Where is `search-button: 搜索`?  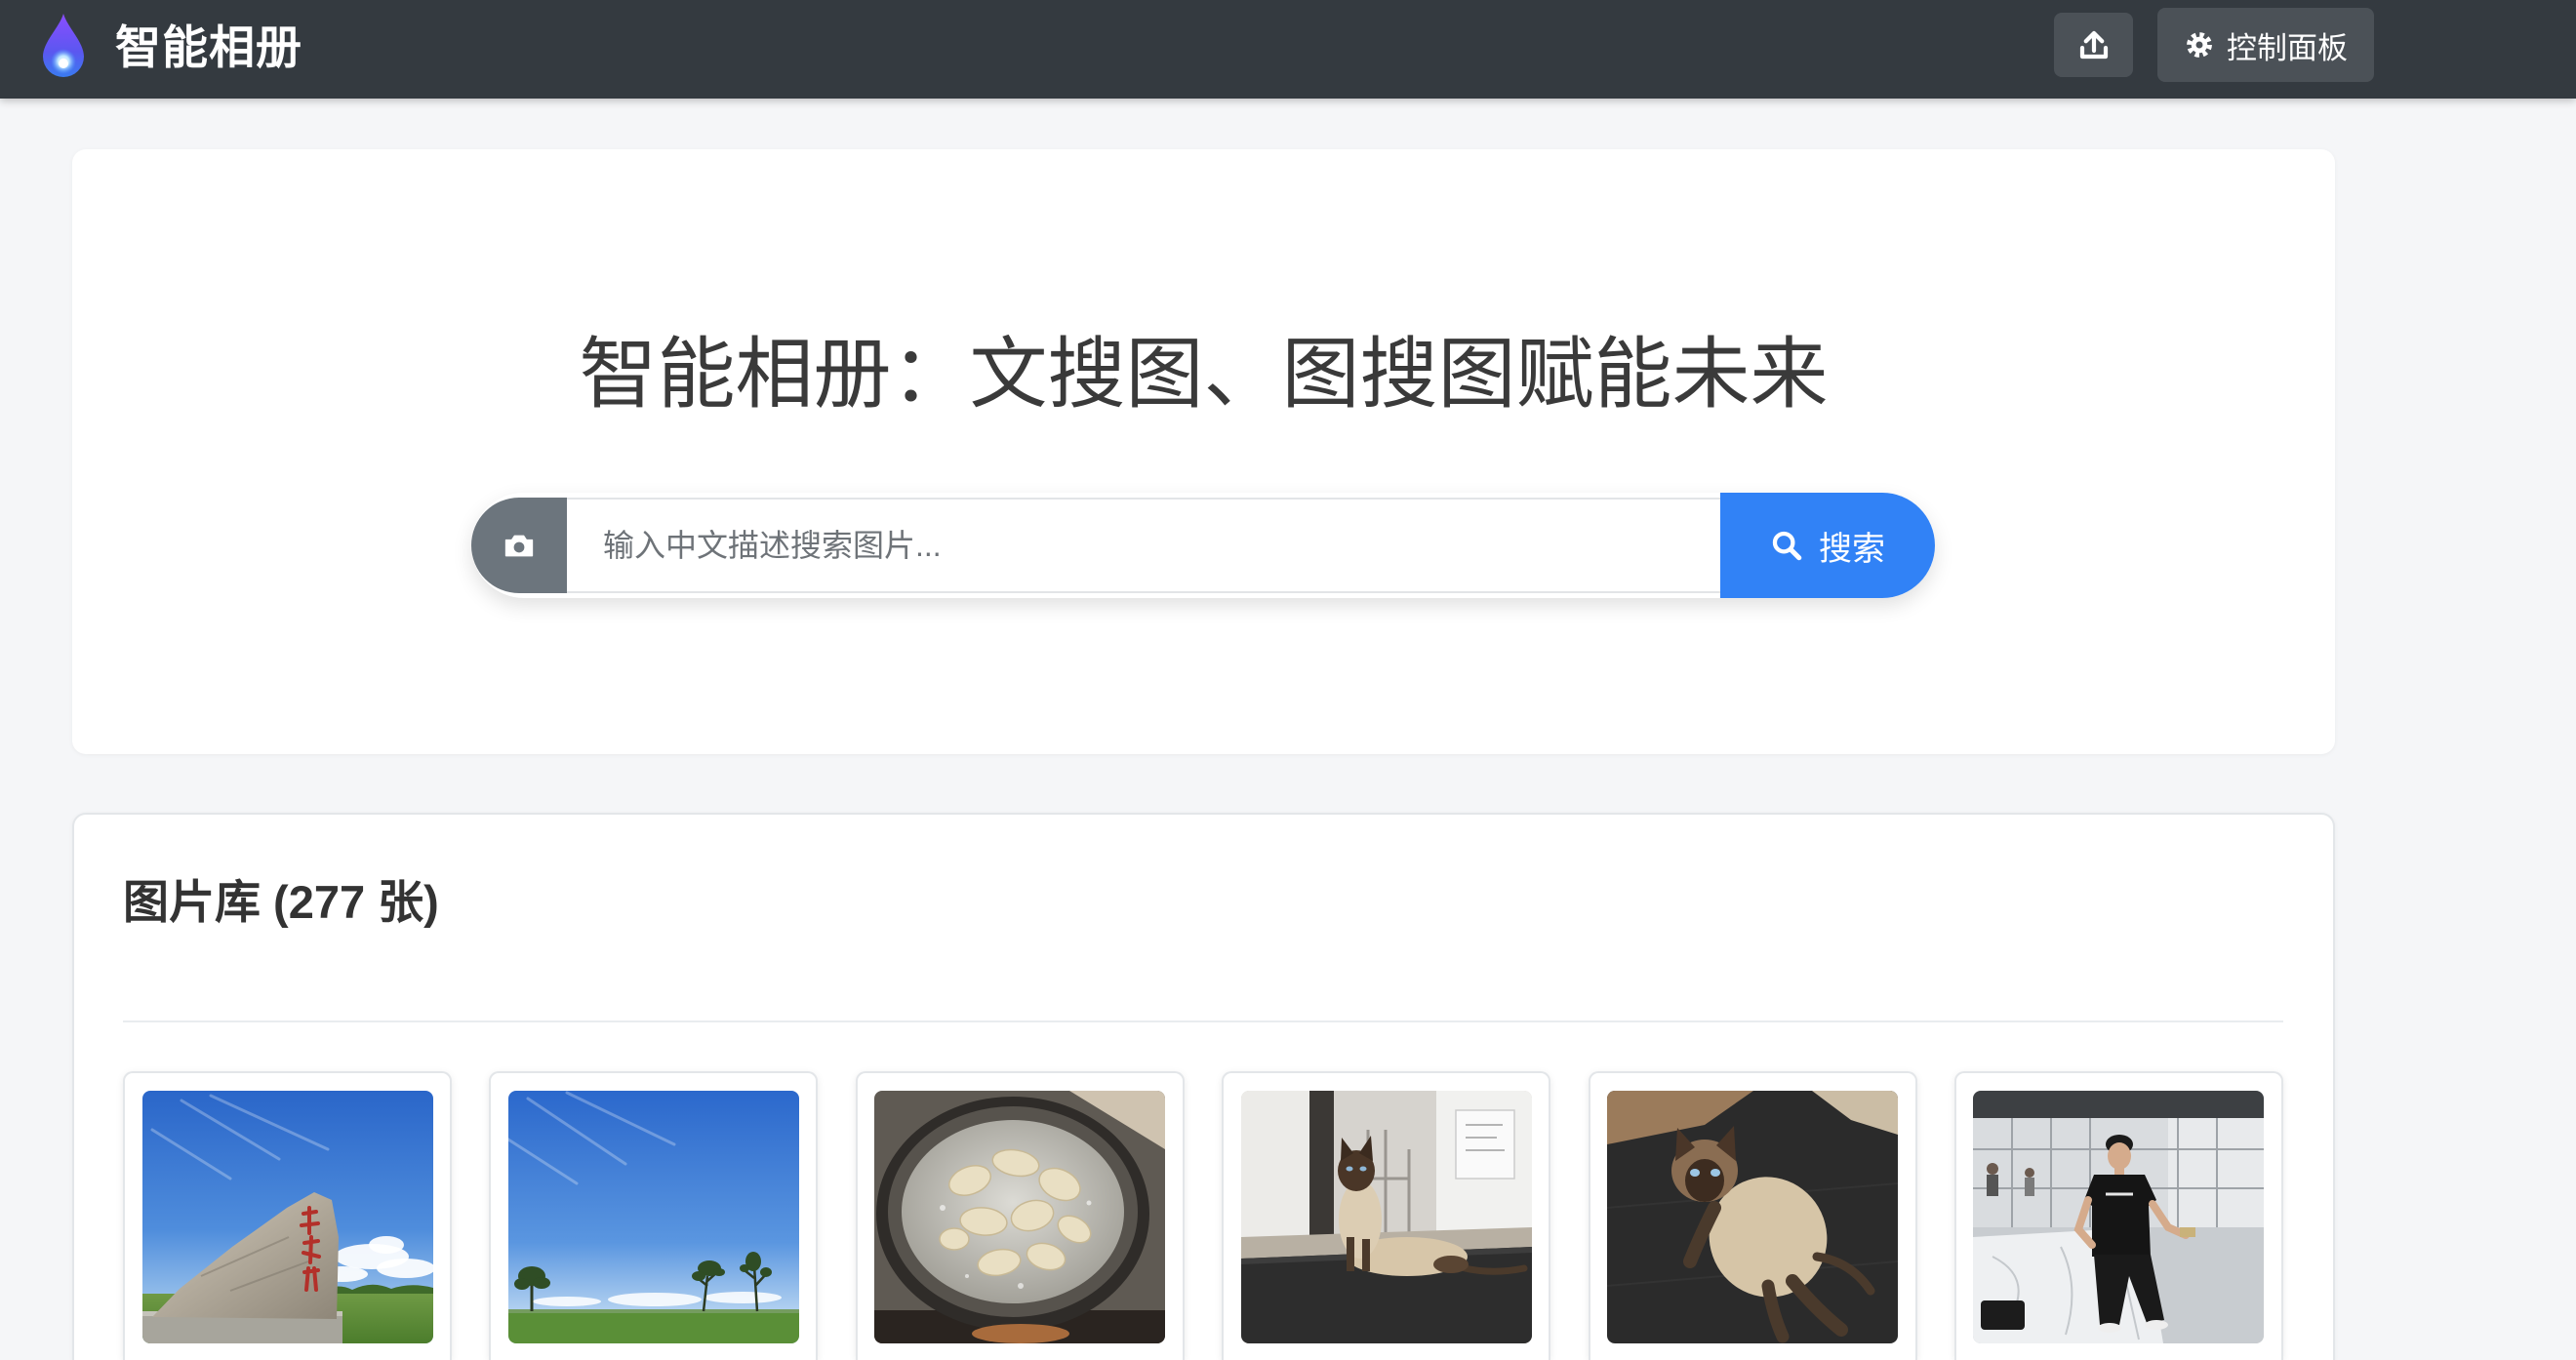 search-button: 搜索 is located at coordinates (1827, 545).